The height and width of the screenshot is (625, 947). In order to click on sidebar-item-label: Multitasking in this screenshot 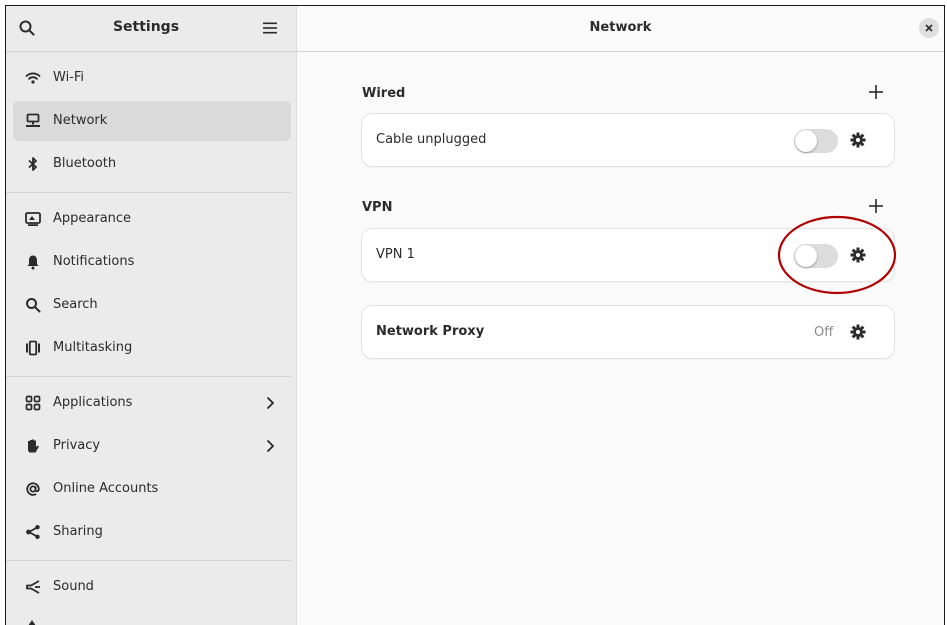, I will do `click(93, 347)`.